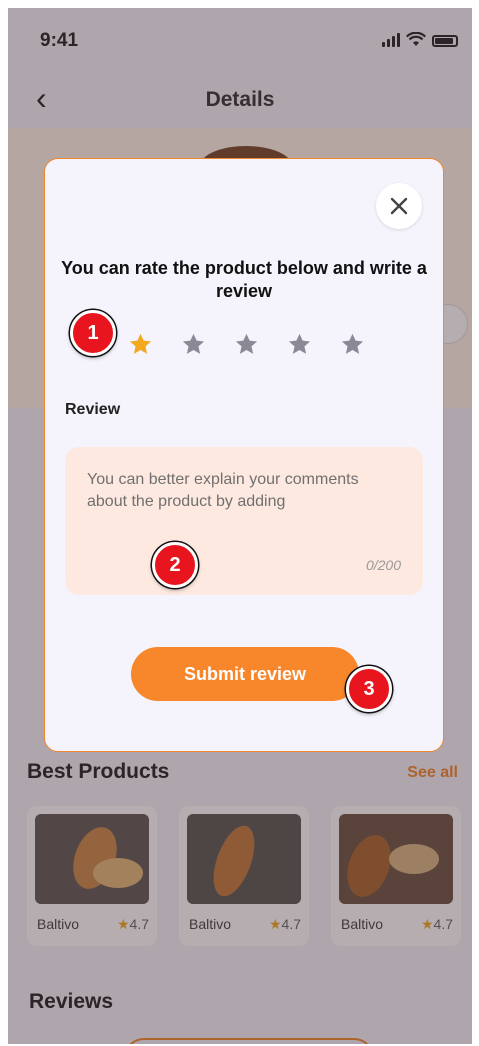 Image resolution: width=479 pixels, height=1046 pixels. Describe the element at coordinates (93, 409) in the screenshot. I see `review-label: Review` at that location.